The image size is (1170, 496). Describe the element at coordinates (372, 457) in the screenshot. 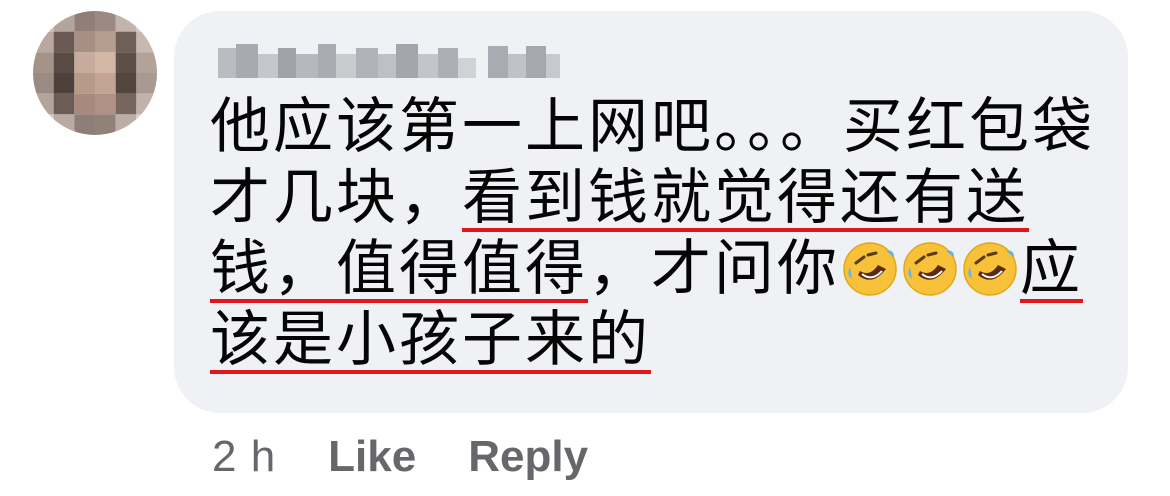

I see `like-button: Like` at that location.